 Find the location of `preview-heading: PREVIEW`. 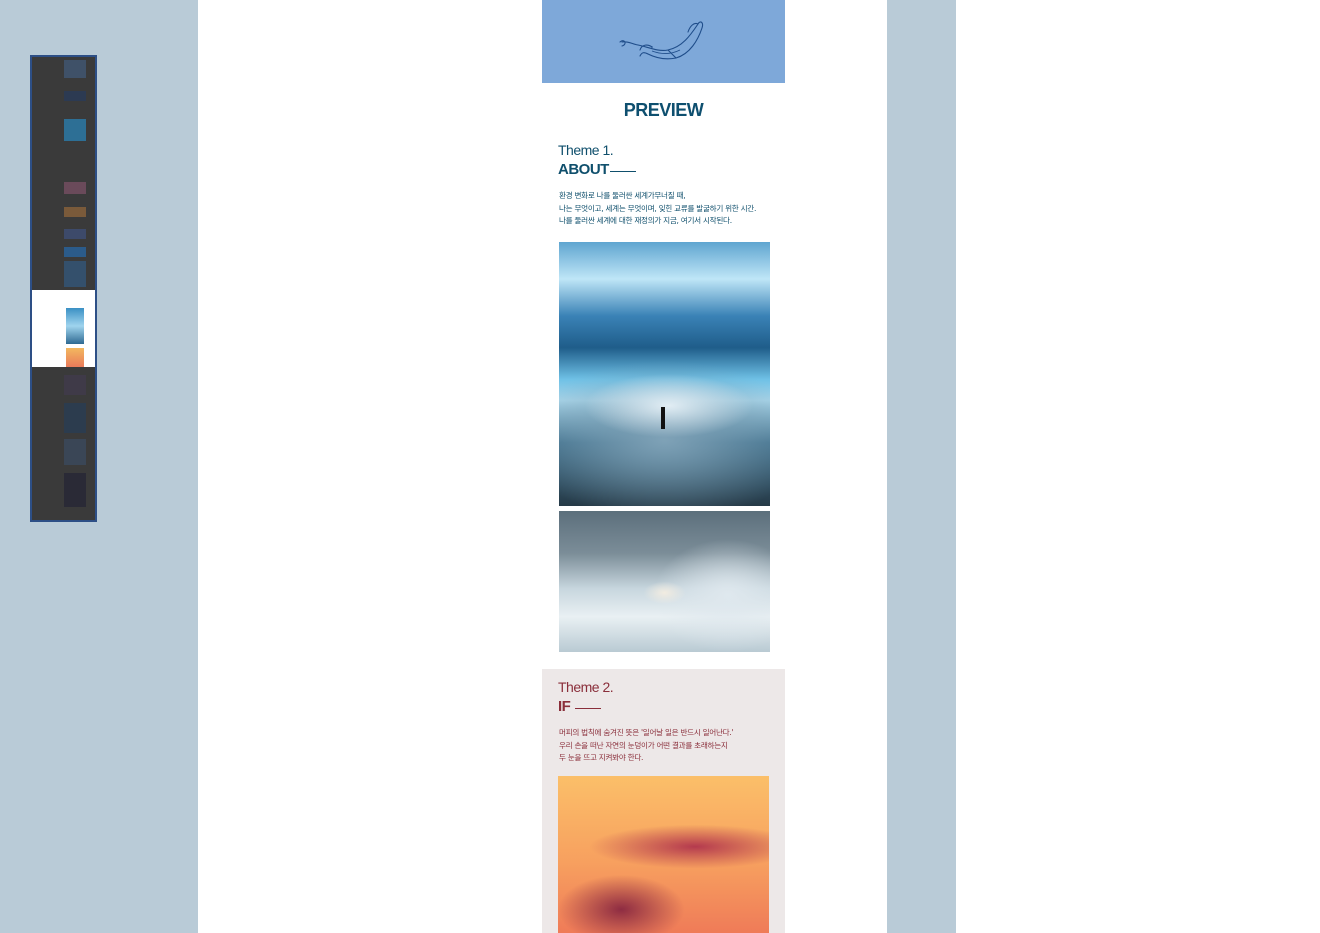

preview-heading: PREVIEW is located at coordinates (663, 110).